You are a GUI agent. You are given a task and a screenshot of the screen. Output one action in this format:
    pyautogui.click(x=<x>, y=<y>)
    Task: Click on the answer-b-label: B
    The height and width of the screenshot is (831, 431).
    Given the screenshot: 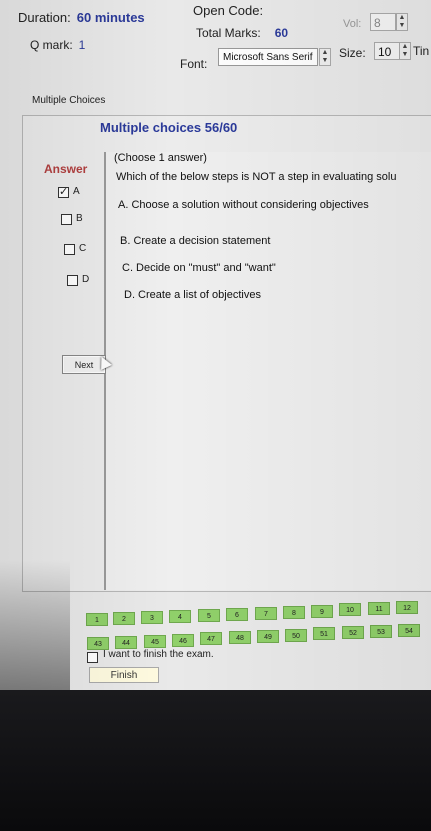 What is the action you would take?
    pyautogui.click(x=79, y=218)
    